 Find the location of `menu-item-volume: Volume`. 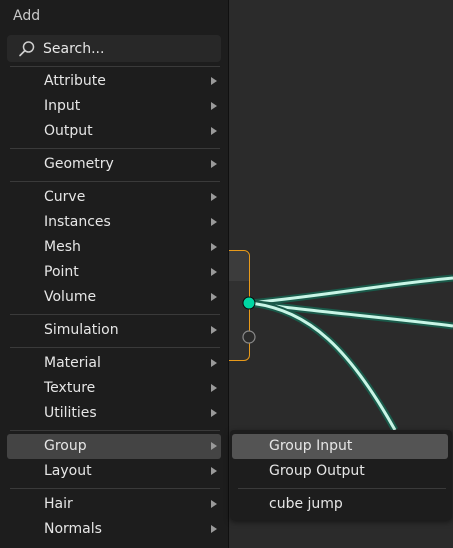

menu-item-volume: Volume is located at coordinates (114, 297).